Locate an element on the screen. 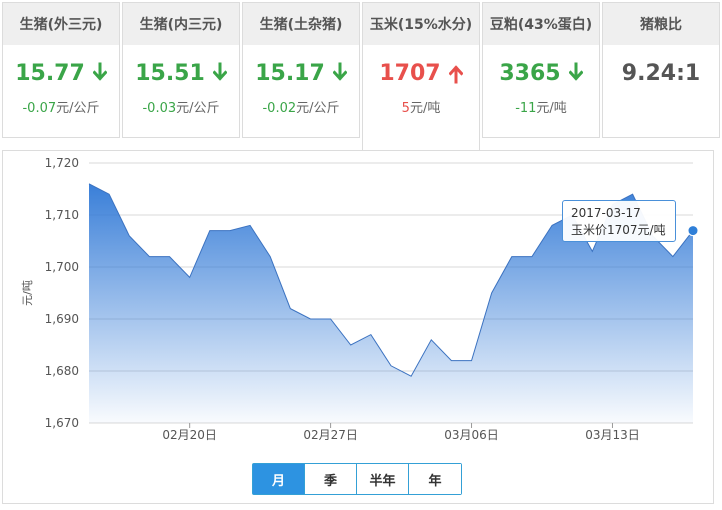 The width and height of the screenshot is (722, 510). card-change-num: 5 is located at coordinates (405, 108).